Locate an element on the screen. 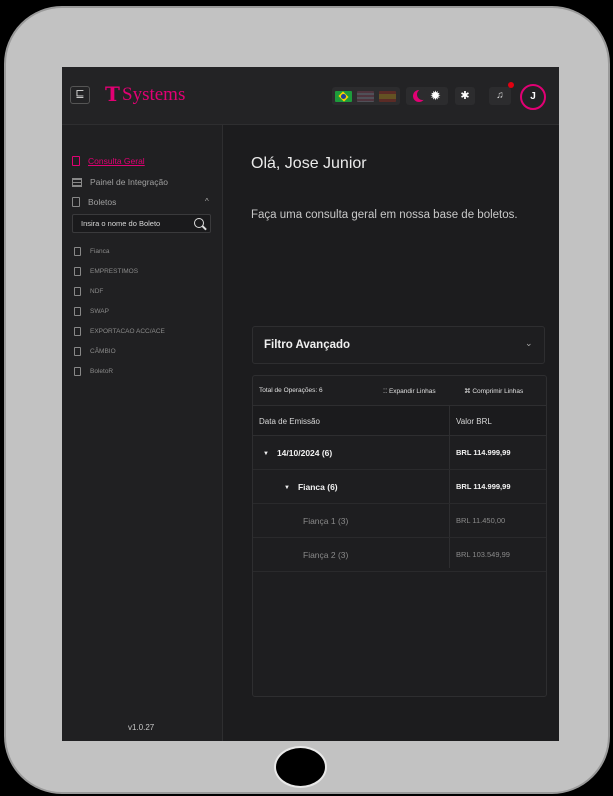 The width and height of the screenshot is (613, 796). boleto-item: NDF is located at coordinates (88, 291).